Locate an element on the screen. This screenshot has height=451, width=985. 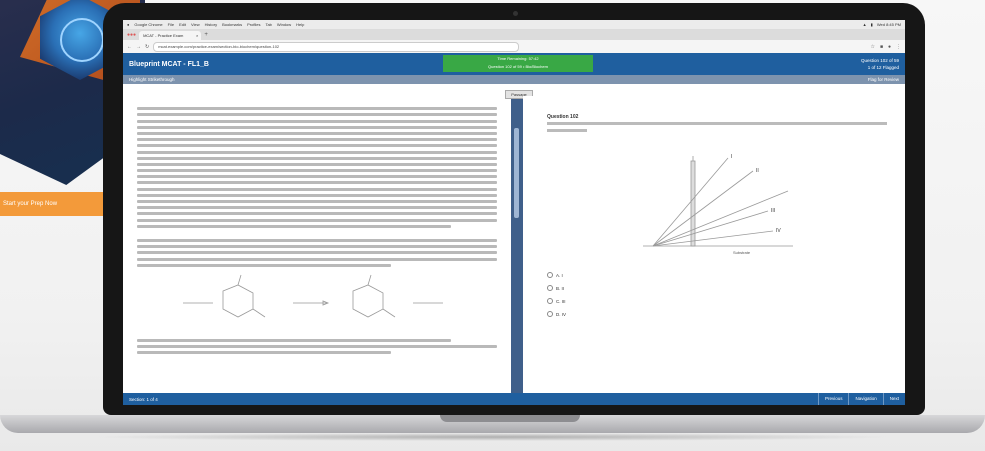
answer-option-c: C. III is located at coordinates (556, 301).